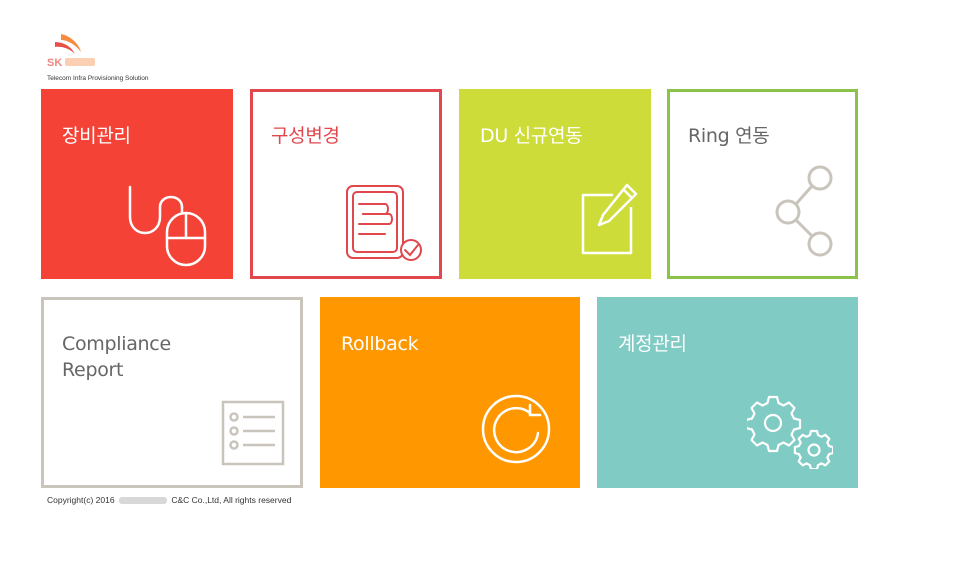  What do you see at coordinates (253, 433) in the screenshot?
I see `checklist-icon` at bounding box center [253, 433].